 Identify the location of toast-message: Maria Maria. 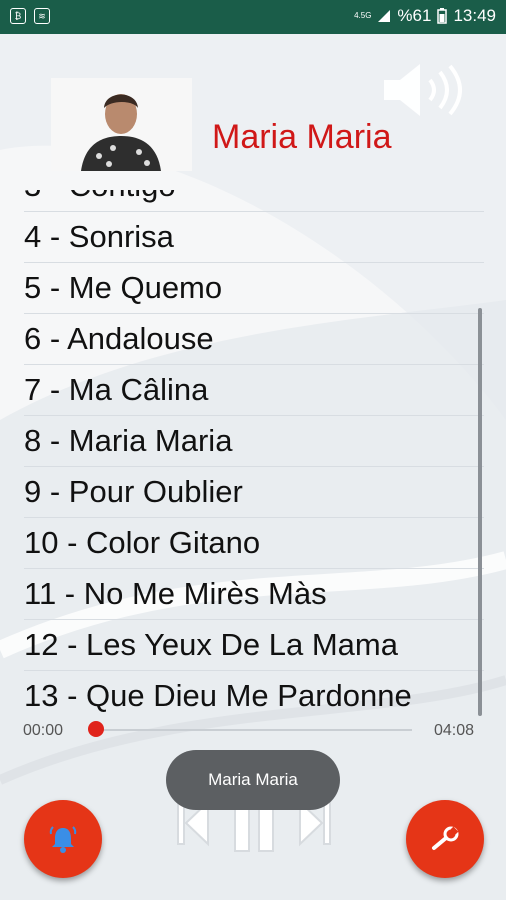
(253, 780).